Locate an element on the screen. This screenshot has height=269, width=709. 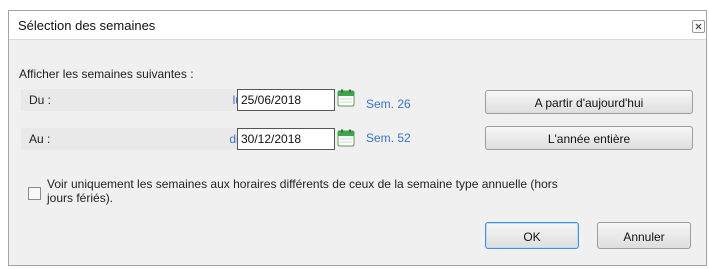
from-date-input: 25/06/2018 is located at coordinates (286, 100).